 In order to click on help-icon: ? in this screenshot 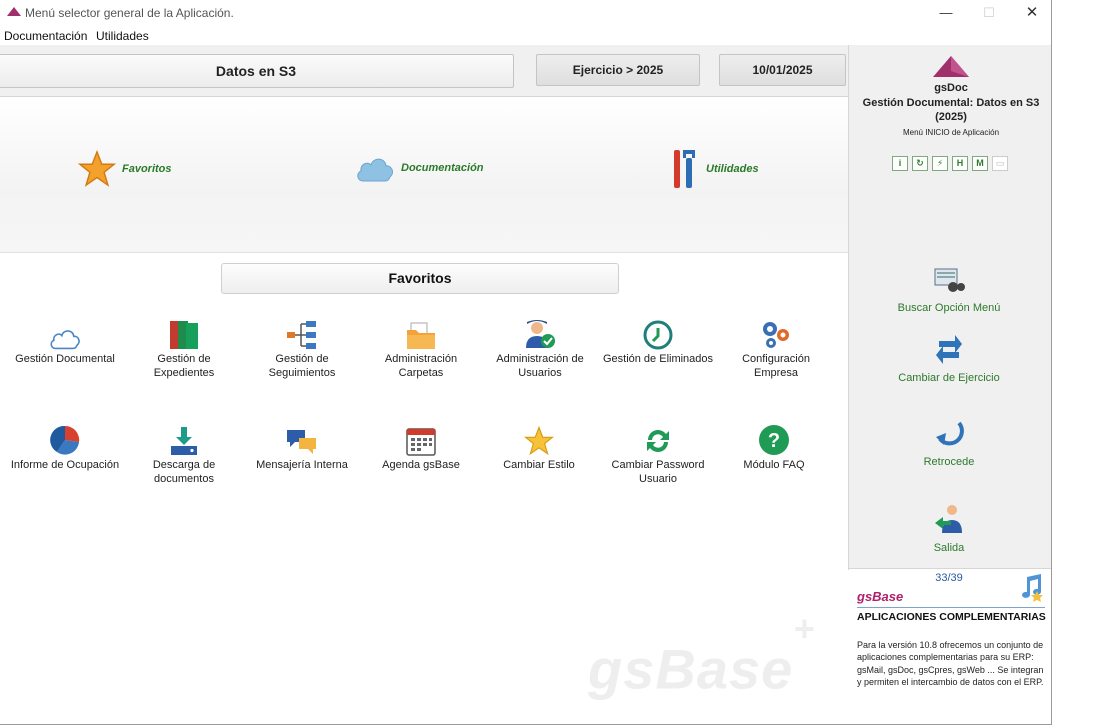, I will do `click(774, 440)`.